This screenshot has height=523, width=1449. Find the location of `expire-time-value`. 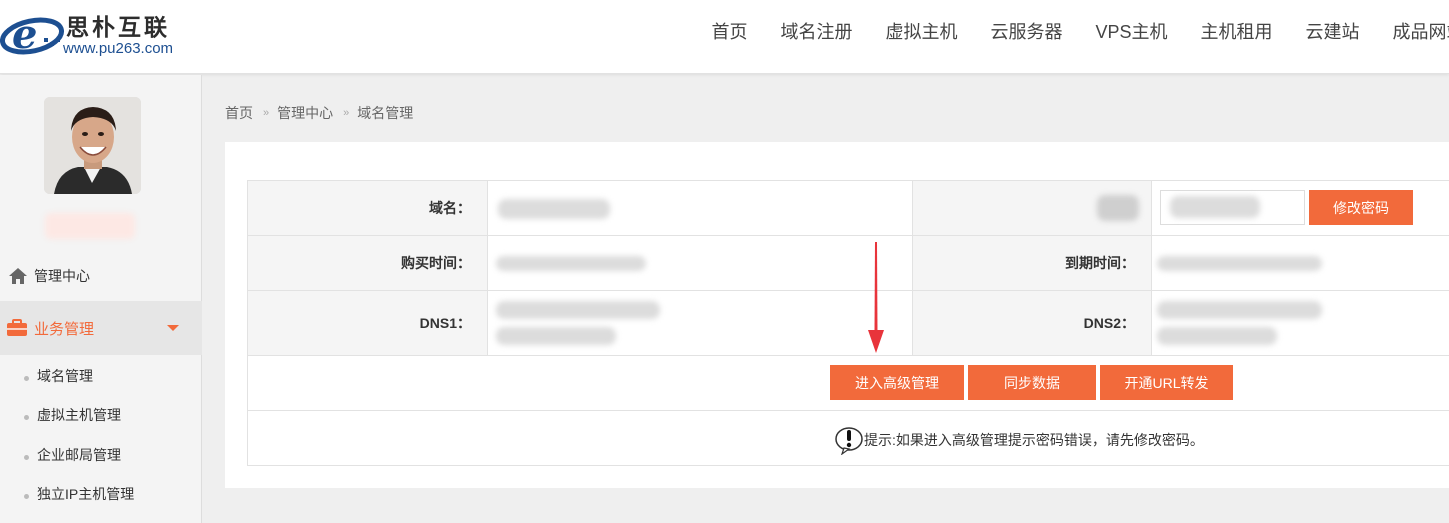

expire-time-value is located at coordinates (1300, 263).